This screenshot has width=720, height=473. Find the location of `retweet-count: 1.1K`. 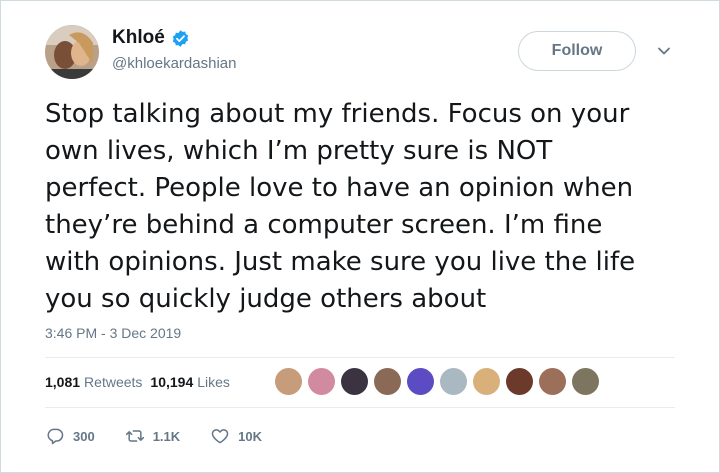

retweet-count: 1.1K is located at coordinates (166, 436).